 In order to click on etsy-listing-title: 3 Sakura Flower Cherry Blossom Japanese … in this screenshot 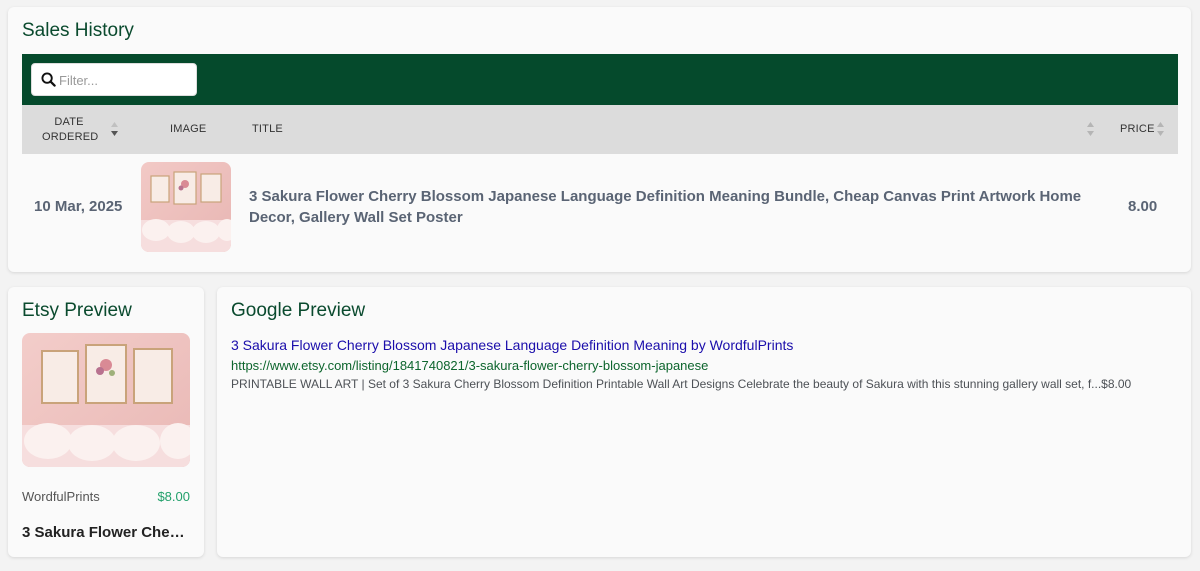, I will do `click(106, 532)`.